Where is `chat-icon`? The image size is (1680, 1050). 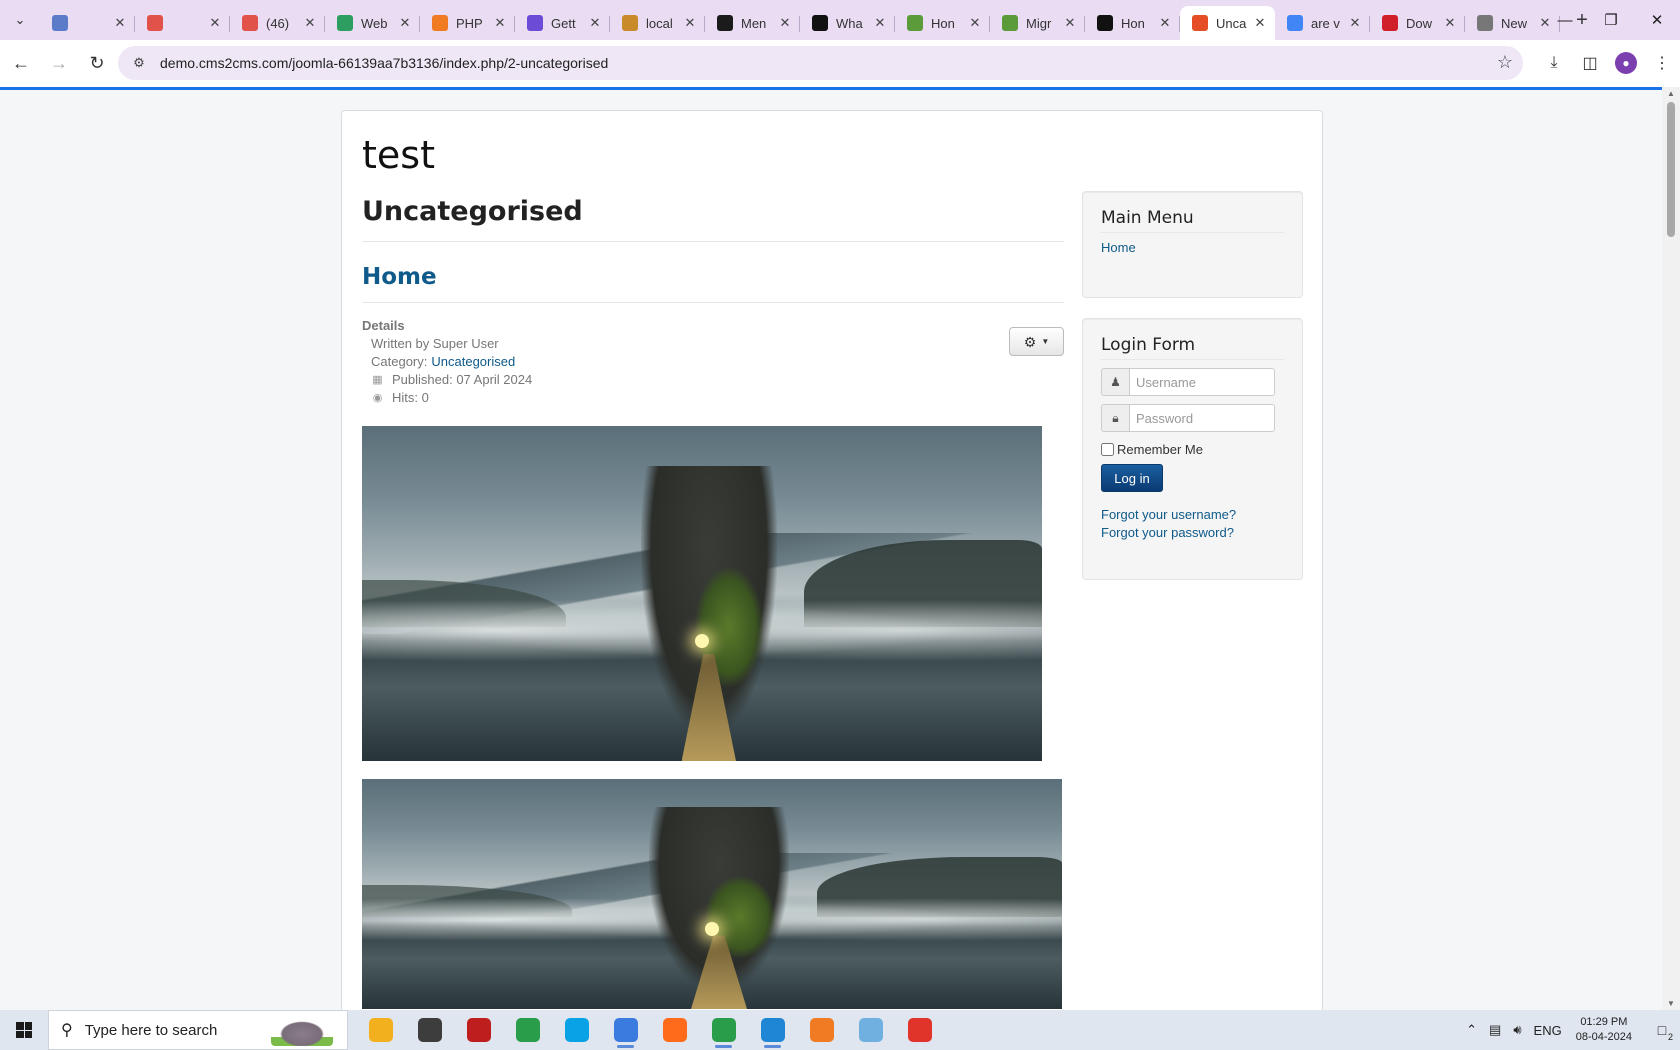 chat-icon is located at coordinates (625, 1030).